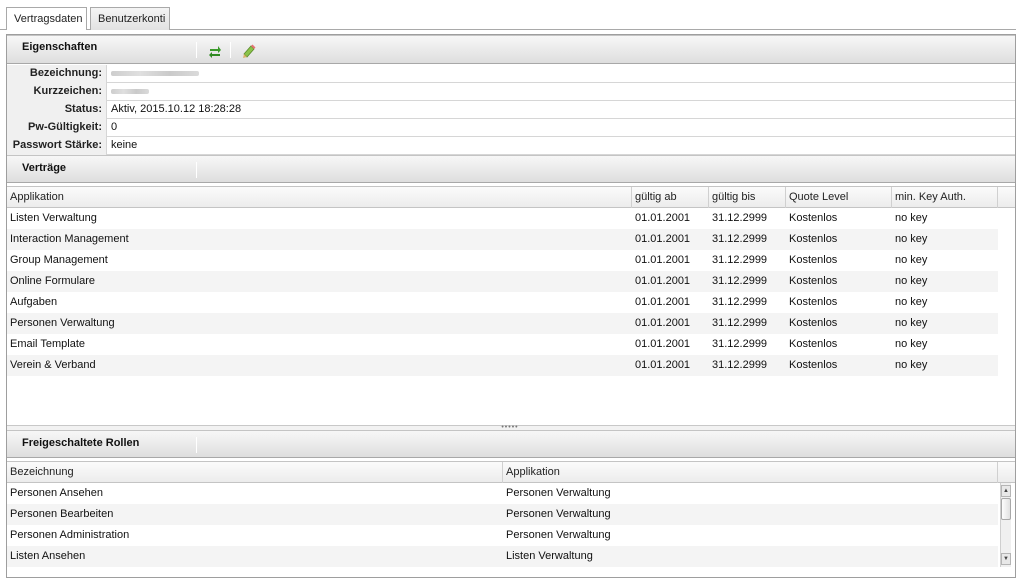  What do you see at coordinates (511, 169) in the screenshot?
I see `vertraege-header: Verträge` at bounding box center [511, 169].